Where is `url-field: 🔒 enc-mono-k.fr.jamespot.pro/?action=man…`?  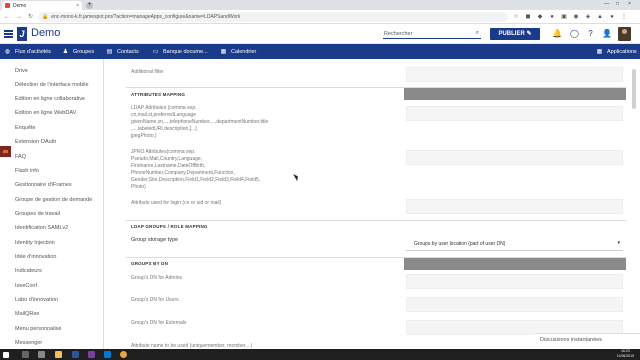
url-field: 🔒 enc-mono-k.fr.jamespot.pro/?action=man… is located at coordinates (273, 17).